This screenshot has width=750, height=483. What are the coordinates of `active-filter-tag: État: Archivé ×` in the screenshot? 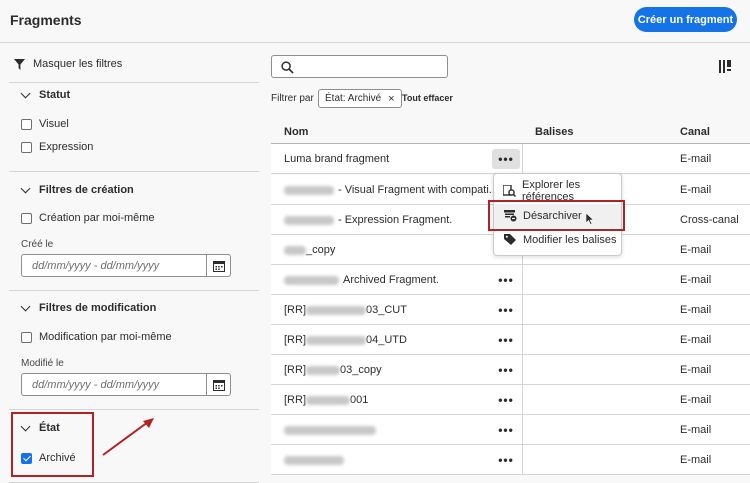 It's located at (360, 98).